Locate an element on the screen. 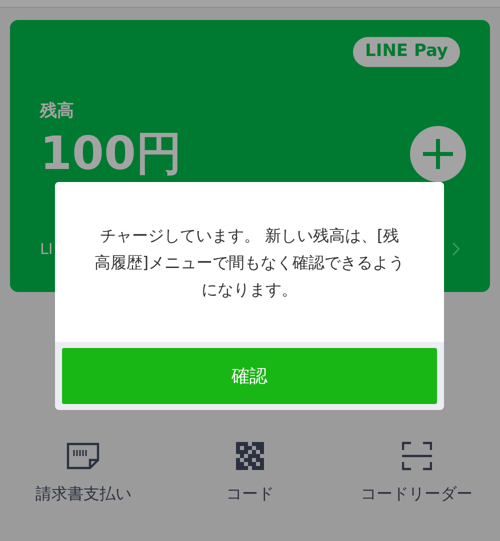 This screenshot has width=500, height=541. scan-icon is located at coordinates (417, 456).